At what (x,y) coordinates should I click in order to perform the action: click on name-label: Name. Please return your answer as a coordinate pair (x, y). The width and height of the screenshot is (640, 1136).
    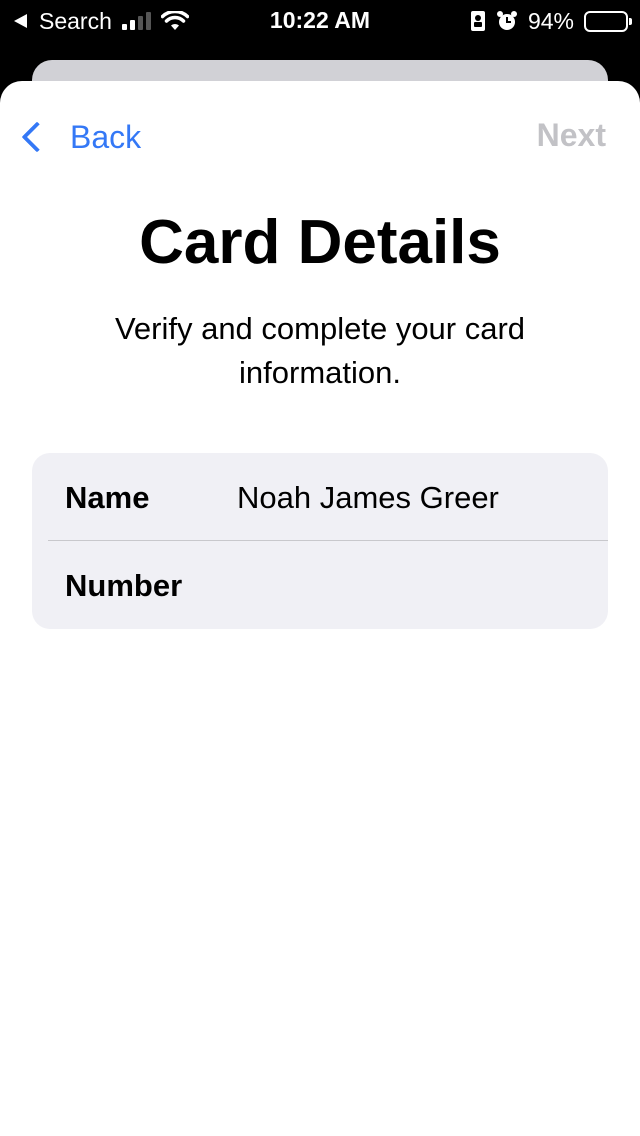
    Looking at the image, I should click on (107, 497).